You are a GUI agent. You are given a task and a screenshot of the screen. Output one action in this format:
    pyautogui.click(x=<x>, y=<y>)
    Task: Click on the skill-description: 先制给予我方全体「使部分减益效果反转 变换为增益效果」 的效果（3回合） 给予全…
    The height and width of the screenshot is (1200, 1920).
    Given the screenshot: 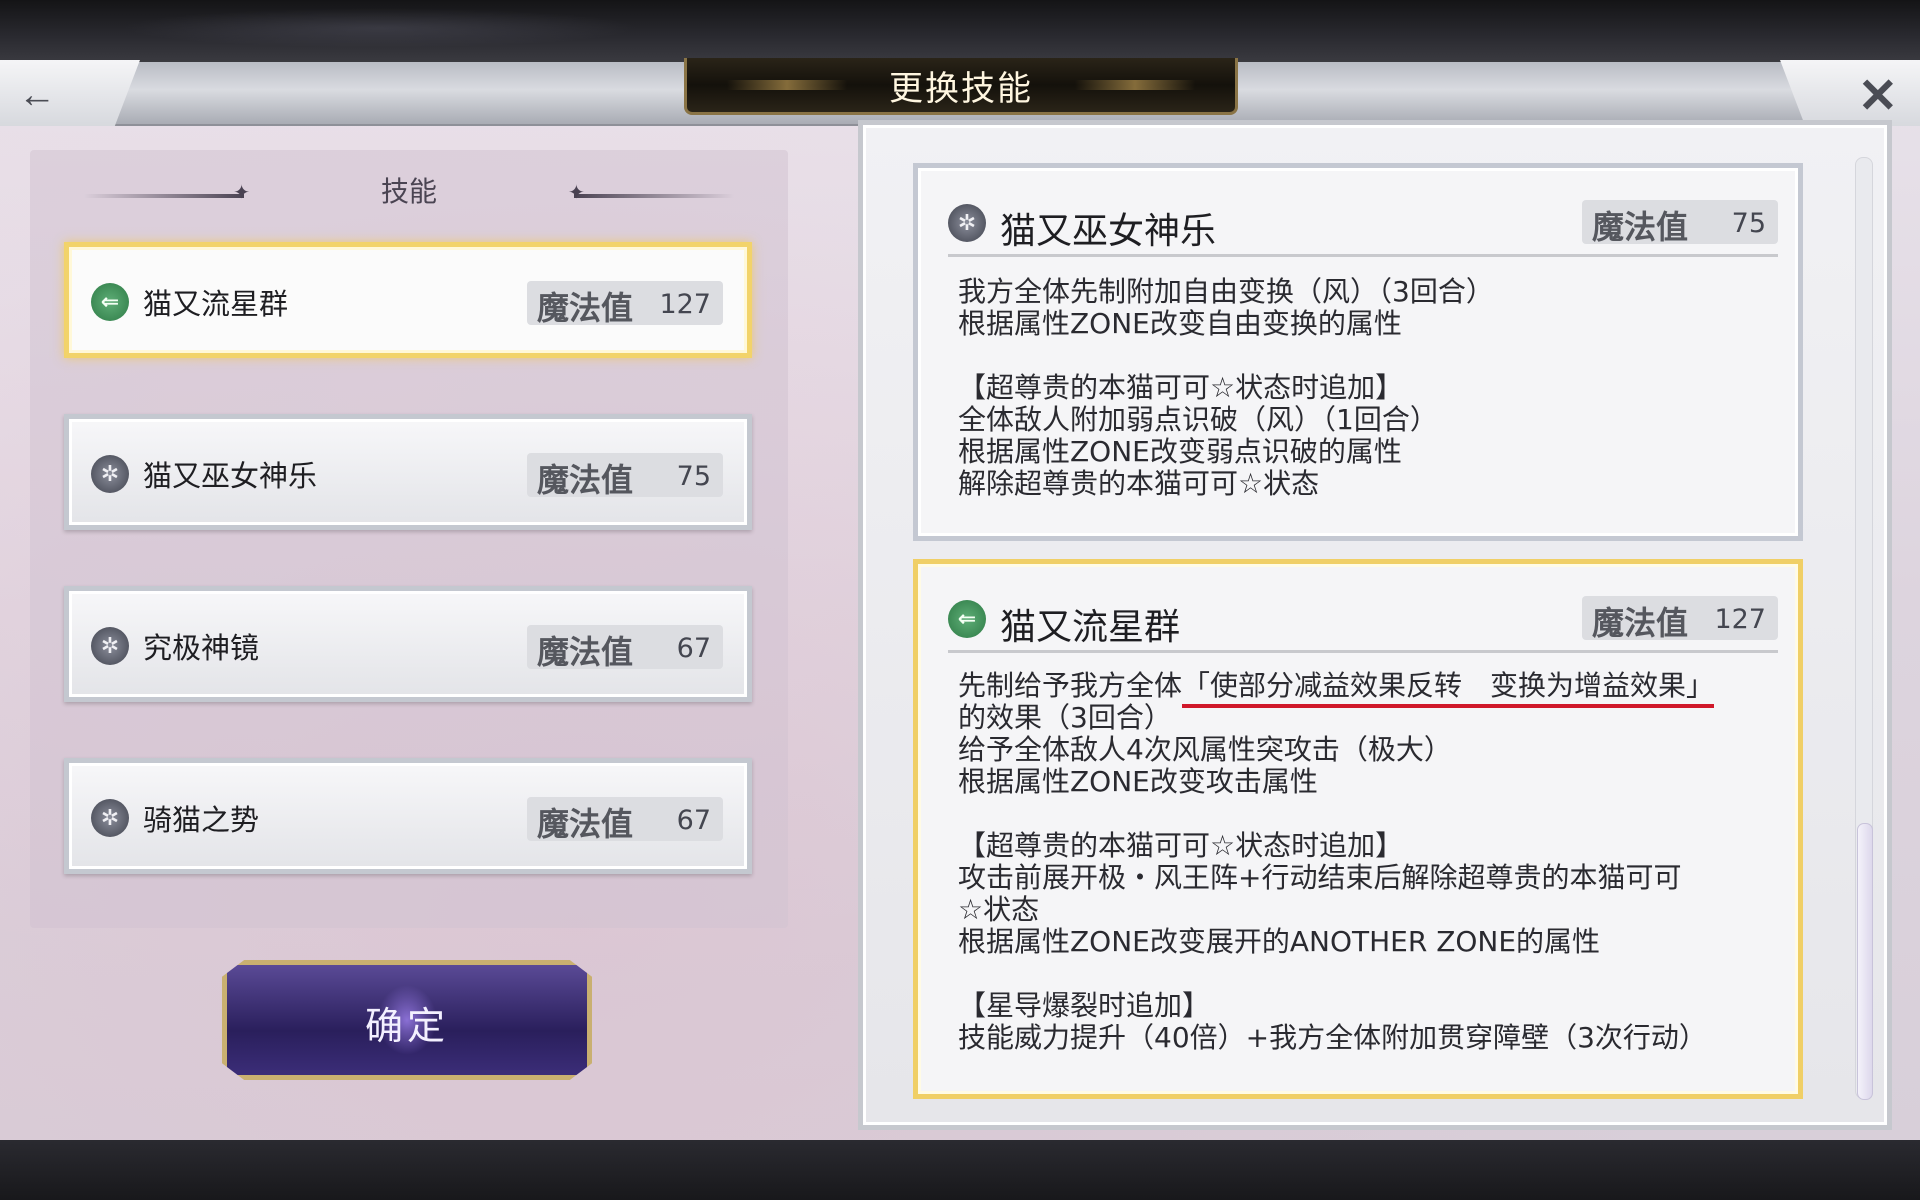 What is the action you would take?
    pyautogui.click(x=1368, y=861)
    